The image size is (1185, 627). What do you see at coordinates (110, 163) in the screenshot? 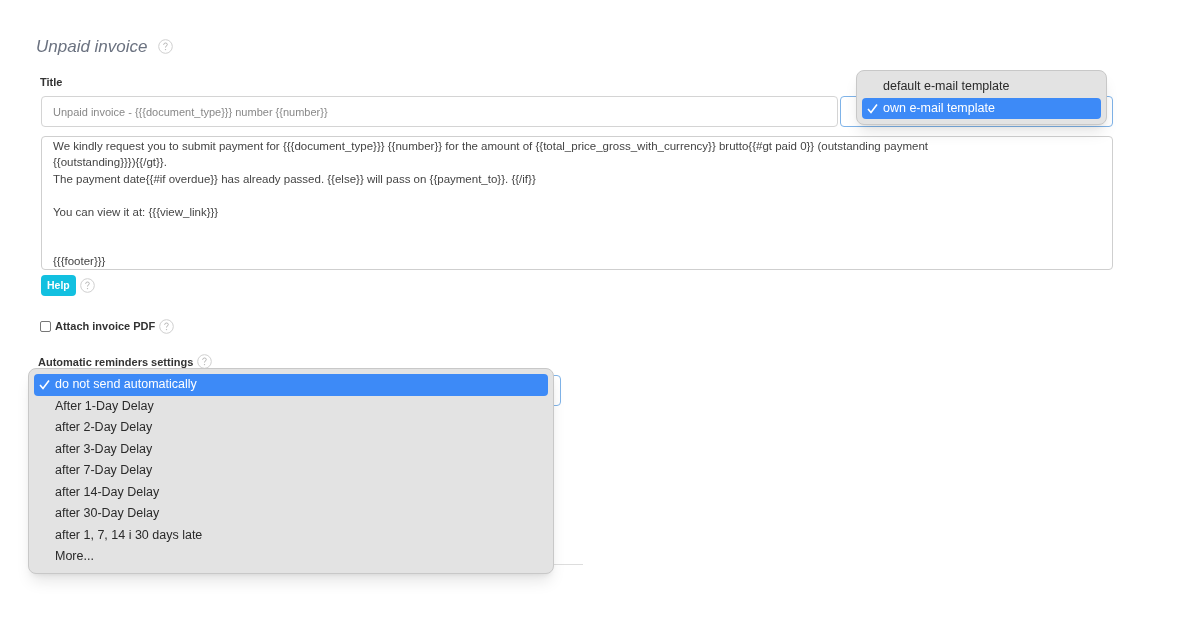
I see `text-line: {{outstanding}}}){{/gt}}.` at bounding box center [110, 163].